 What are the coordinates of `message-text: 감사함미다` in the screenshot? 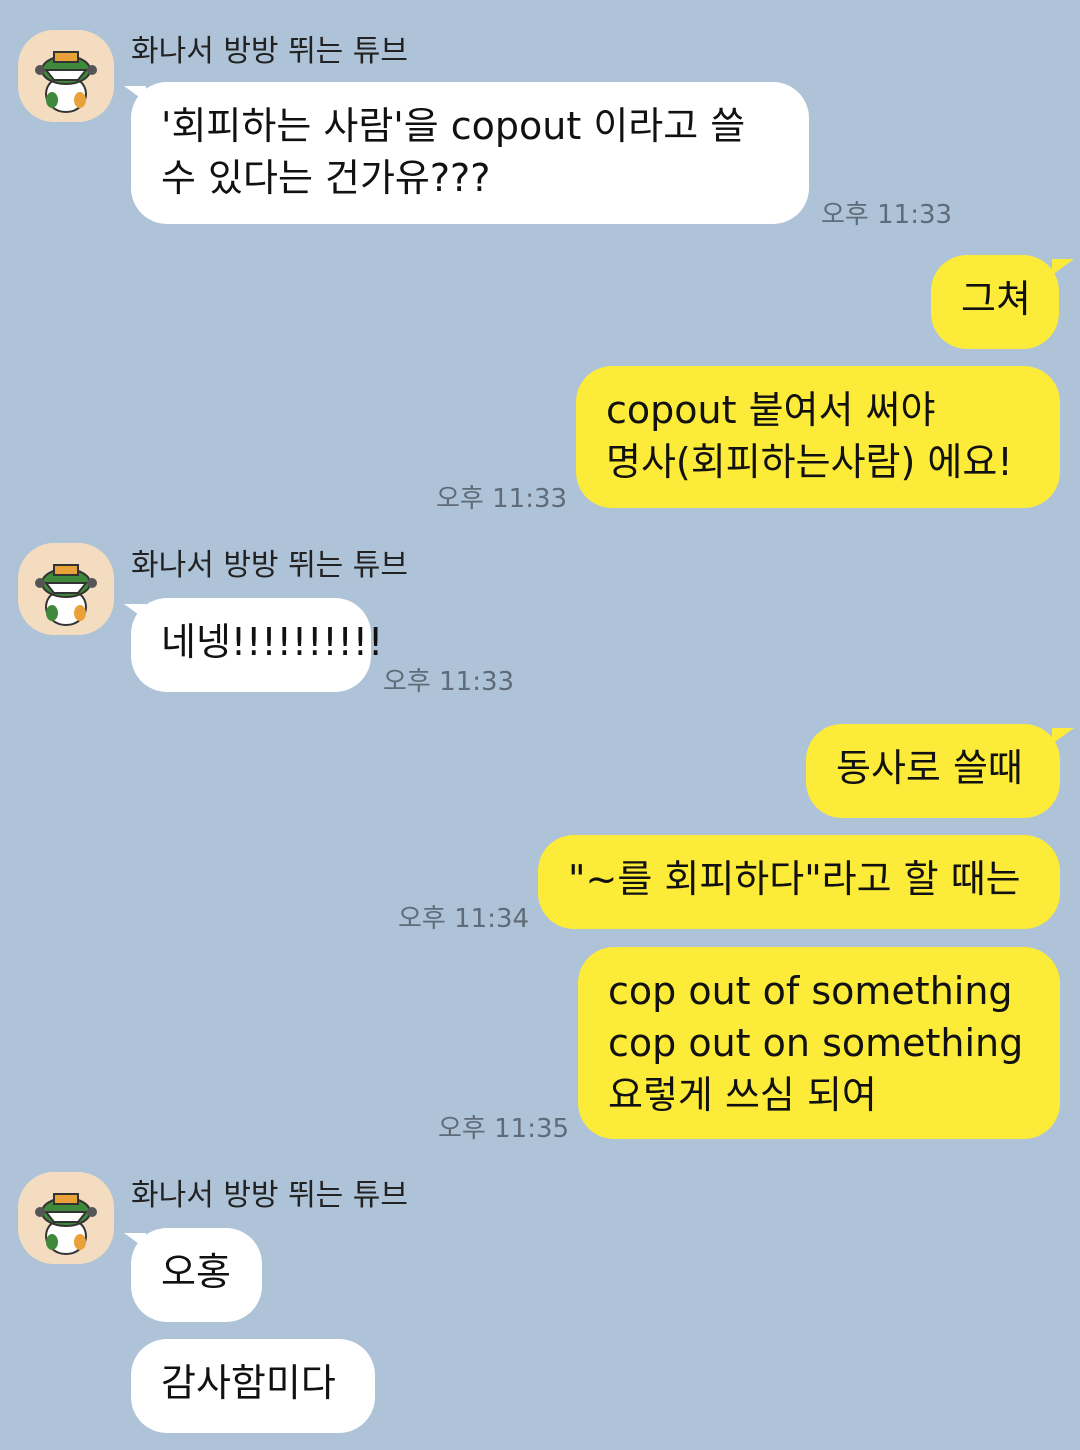 It's located at (248, 1383).